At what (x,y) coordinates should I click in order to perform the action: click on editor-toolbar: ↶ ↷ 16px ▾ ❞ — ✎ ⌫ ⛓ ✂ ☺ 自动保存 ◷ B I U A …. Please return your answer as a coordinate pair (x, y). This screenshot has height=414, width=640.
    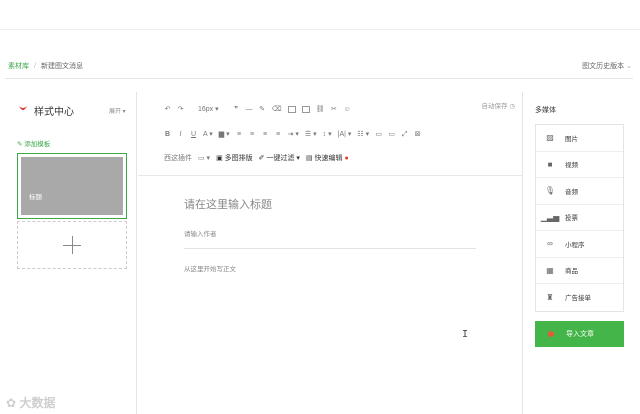
    Looking at the image, I should click on (330, 134).